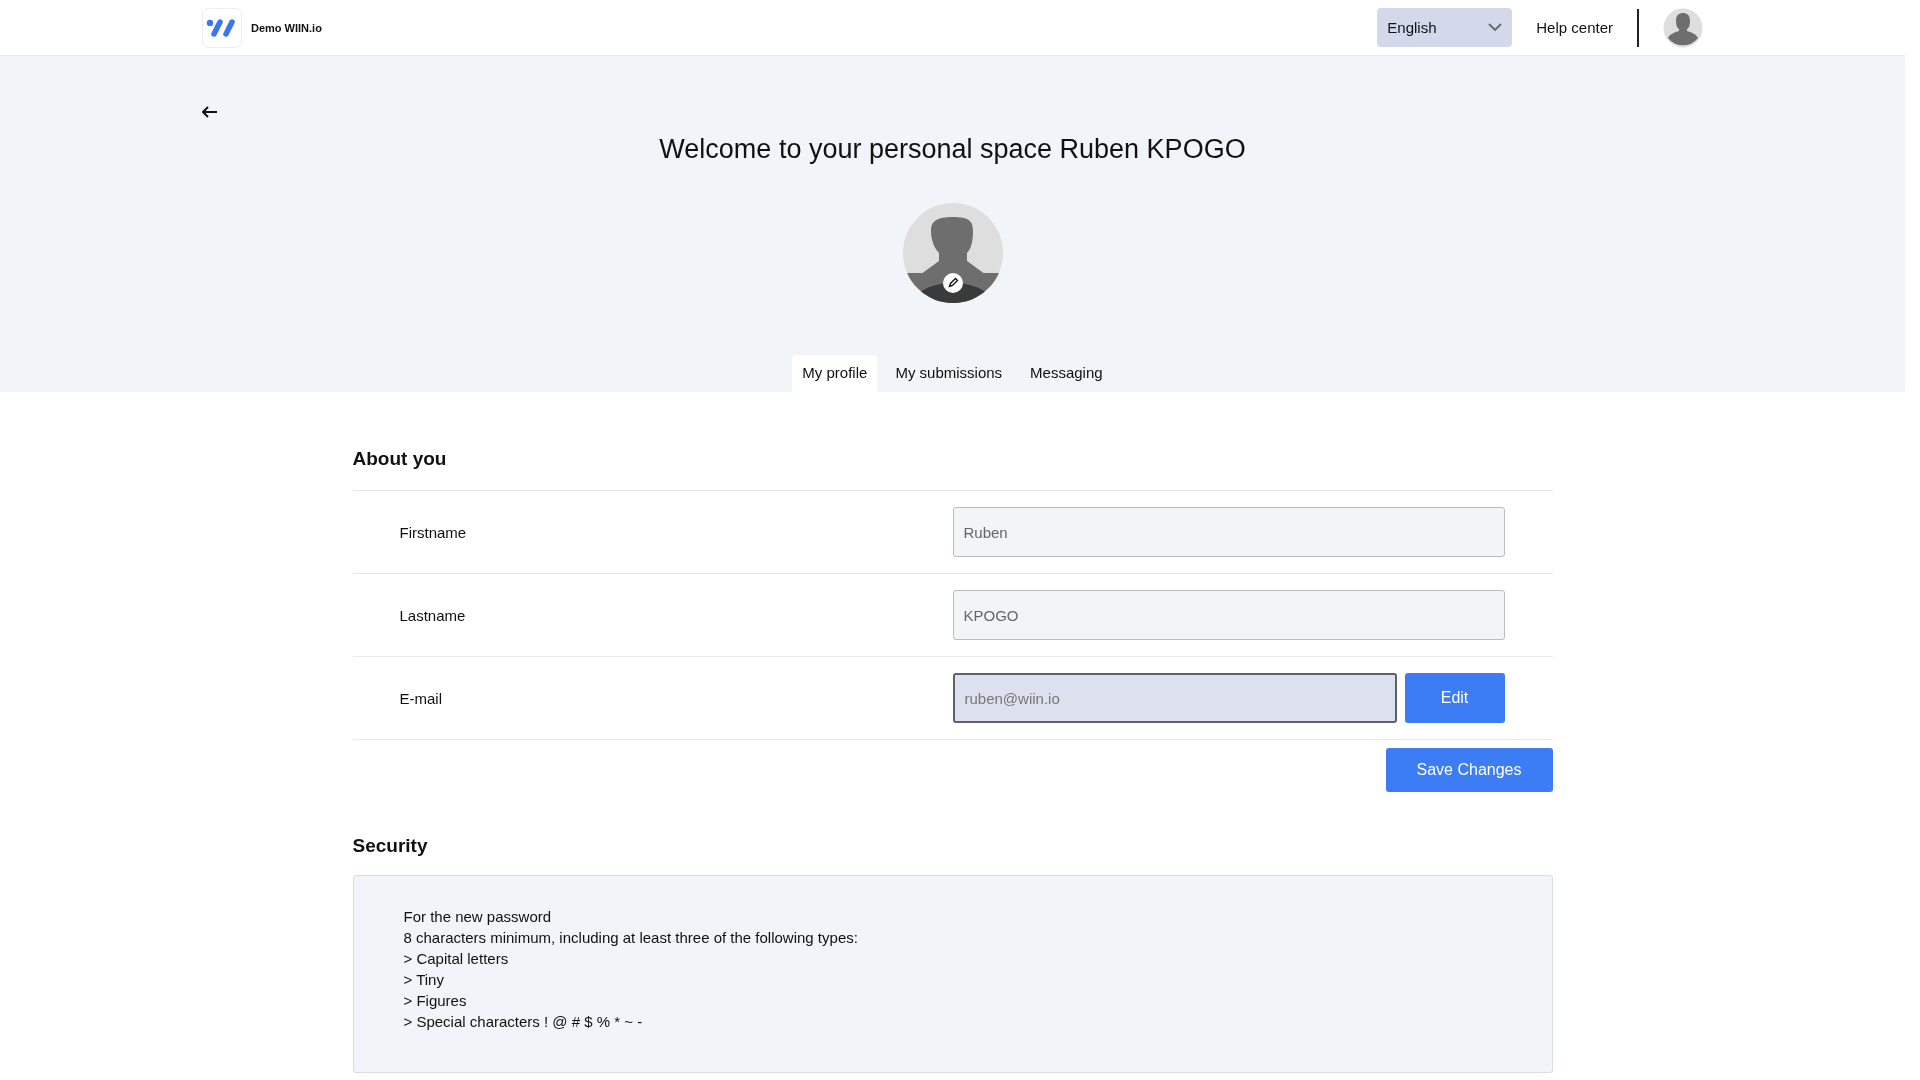 The image size is (1920, 1080). Describe the element at coordinates (835, 373) in the screenshot. I see `profile-tab: My profile` at that location.